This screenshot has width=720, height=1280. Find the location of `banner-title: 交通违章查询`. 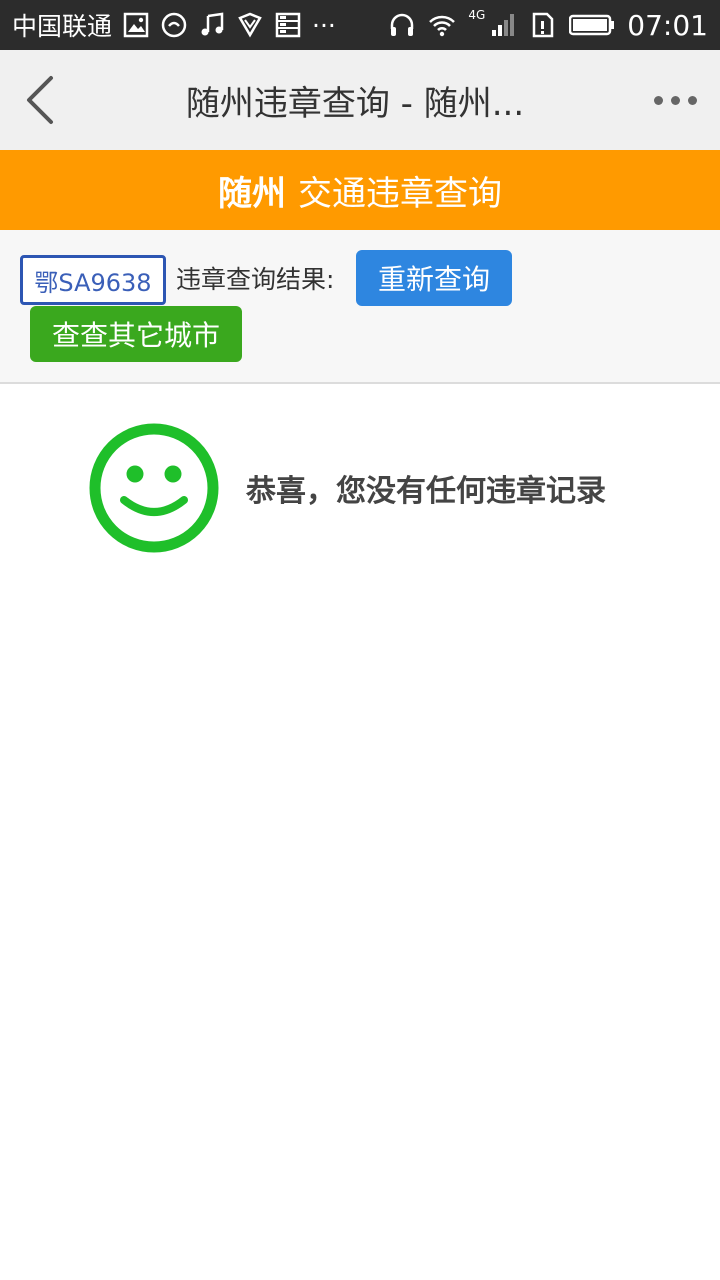

banner-title: 交通违章查询 is located at coordinates (400, 193).